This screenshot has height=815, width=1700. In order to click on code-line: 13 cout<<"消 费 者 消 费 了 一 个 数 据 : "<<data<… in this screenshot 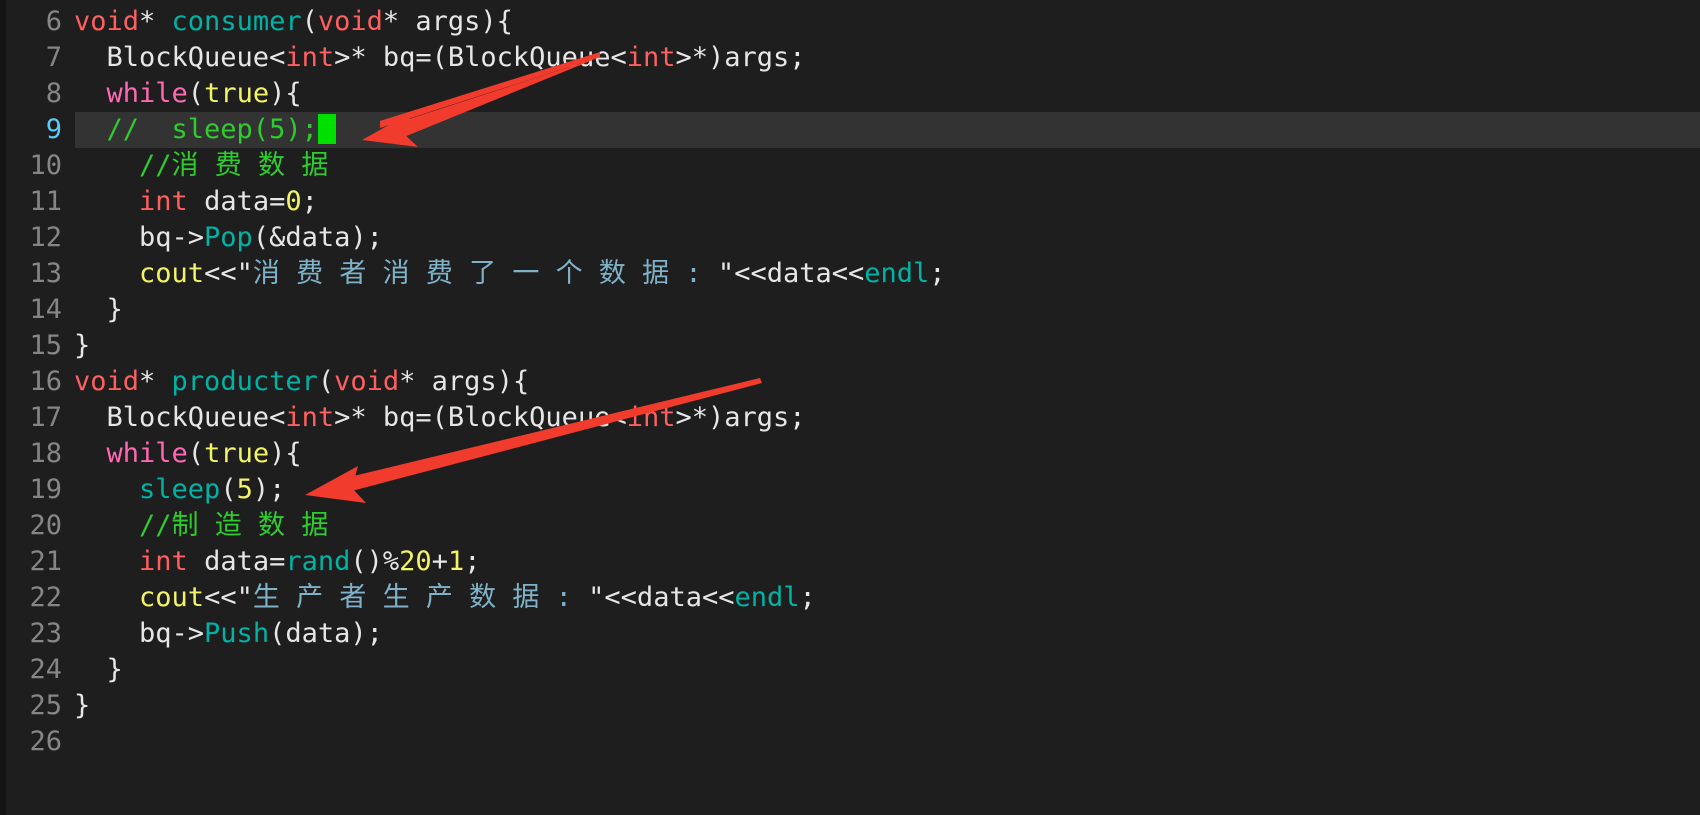, I will do `click(850, 274)`.